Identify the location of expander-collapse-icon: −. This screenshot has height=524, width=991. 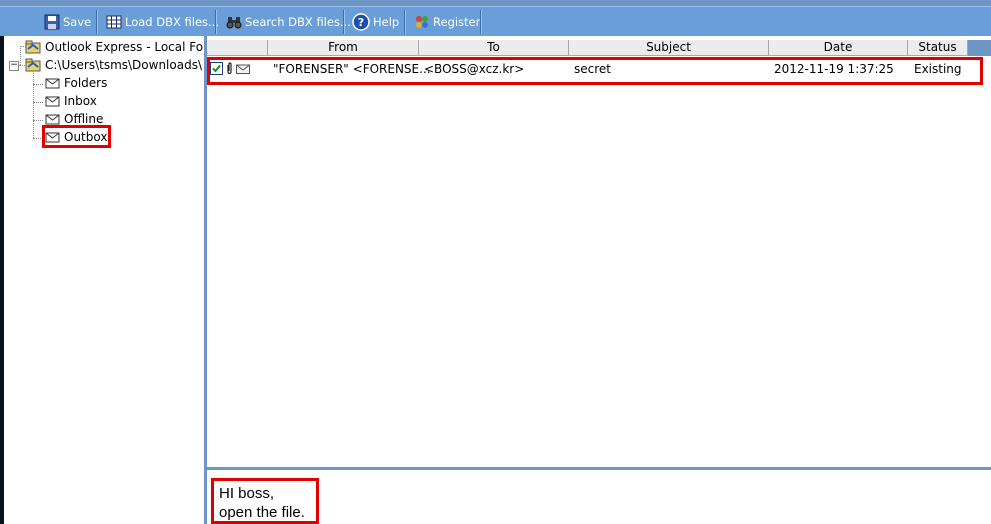
(14, 66).